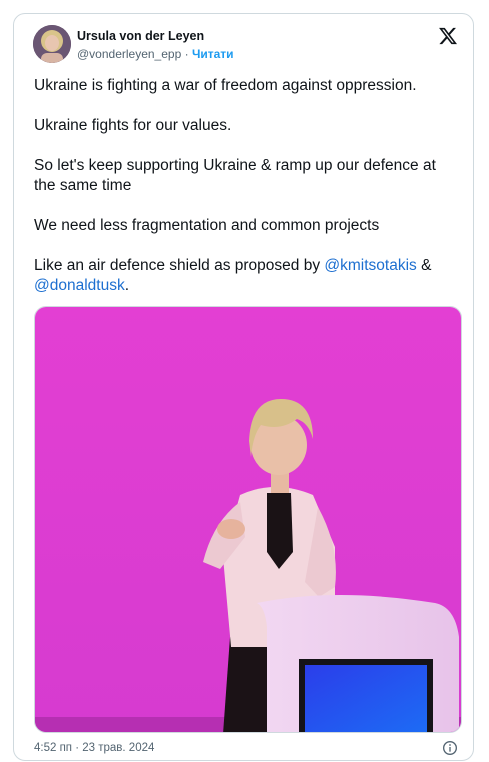 Image resolution: width=489 pixels, height=762 pixels. Describe the element at coordinates (140, 36) in the screenshot. I see `author-name: Ursula von der Leyen` at that location.